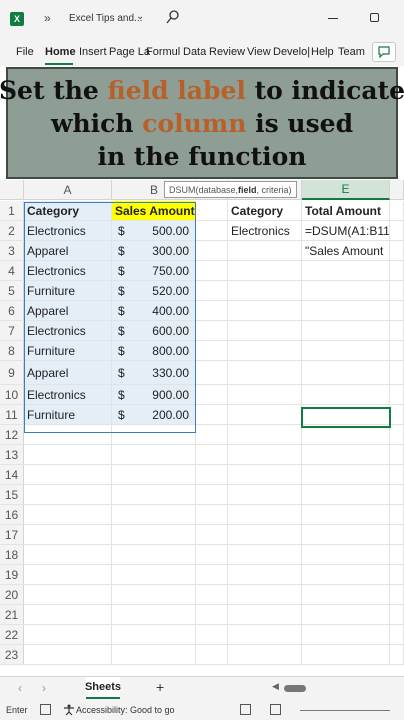 This screenshot has width=404, height=720. Describe the element at coordinates (12, 230) in the screenshot. I see `row-header: 2` at that location.